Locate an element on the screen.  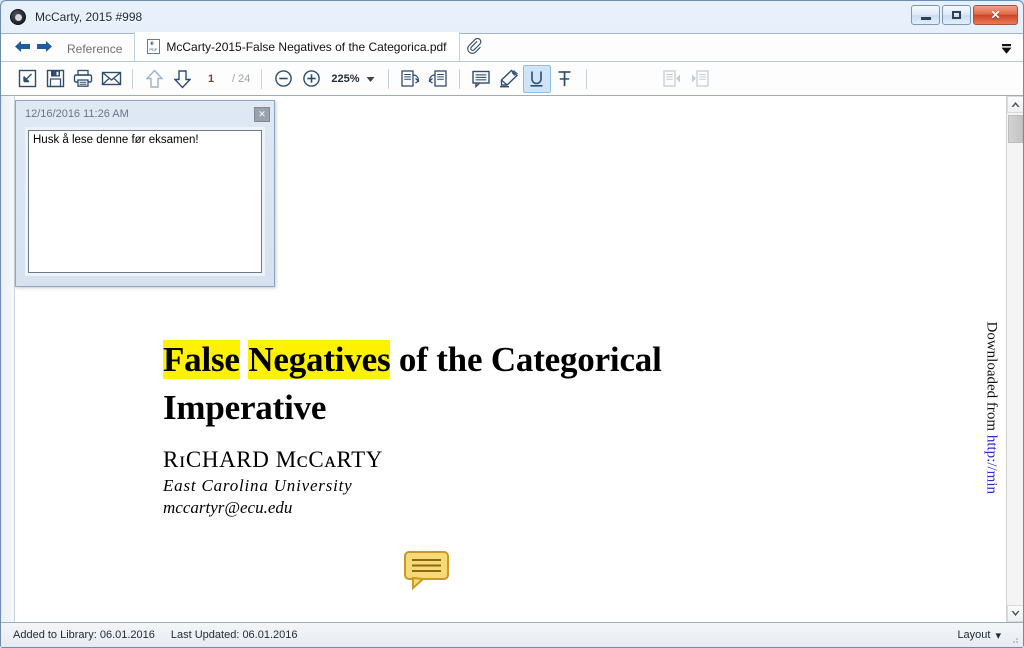
downloaded-url-link: http://min is located at coordinates (991, 464).